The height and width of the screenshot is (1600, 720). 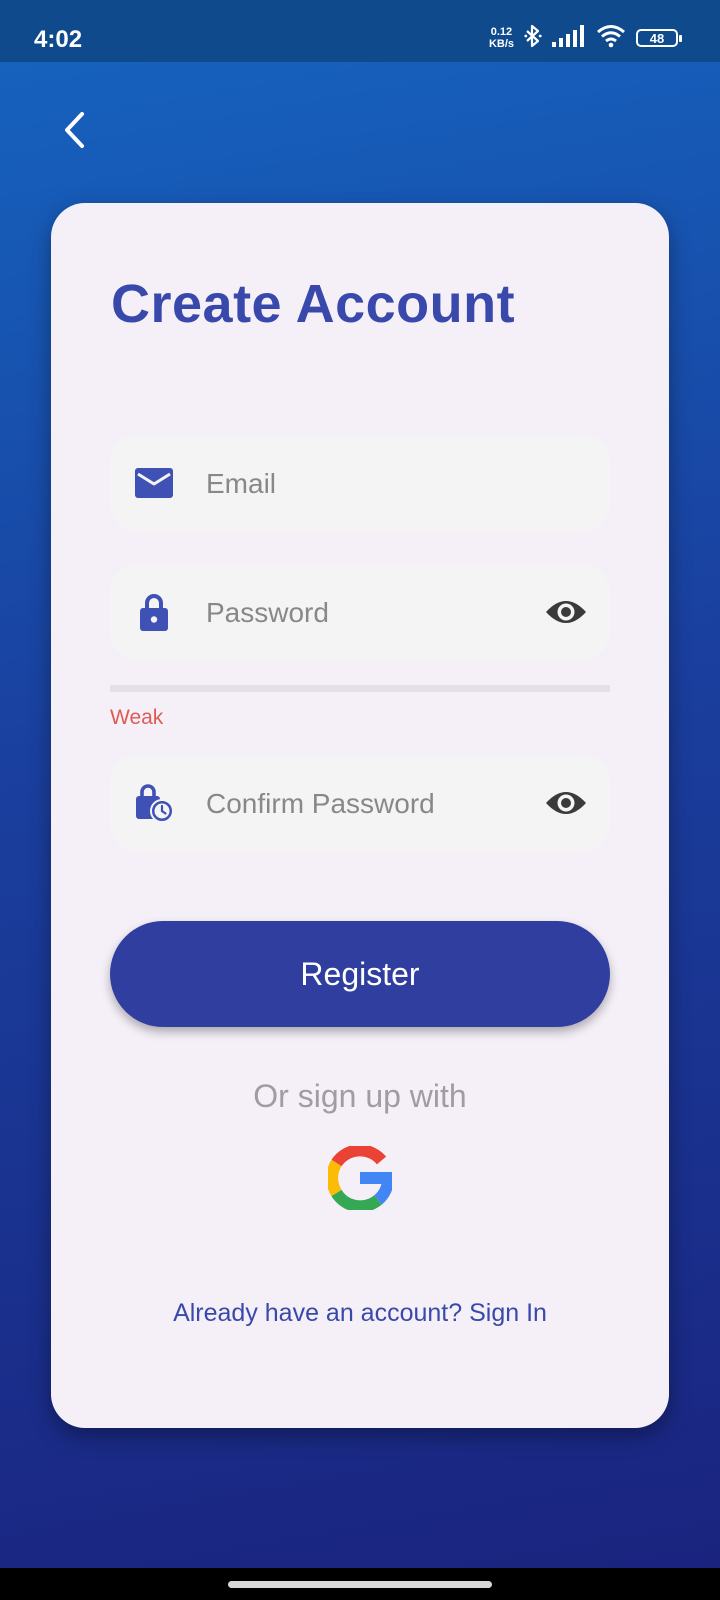 I want to click on google-icon, so click(x=360, y=1179).